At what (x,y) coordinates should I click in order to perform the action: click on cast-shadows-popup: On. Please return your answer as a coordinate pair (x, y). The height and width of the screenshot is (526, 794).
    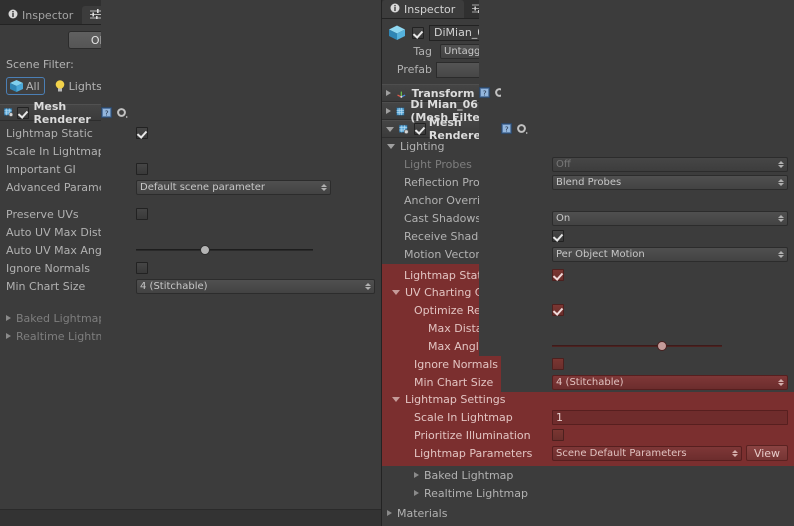
    Looking at the image, I should click on (670, 218).